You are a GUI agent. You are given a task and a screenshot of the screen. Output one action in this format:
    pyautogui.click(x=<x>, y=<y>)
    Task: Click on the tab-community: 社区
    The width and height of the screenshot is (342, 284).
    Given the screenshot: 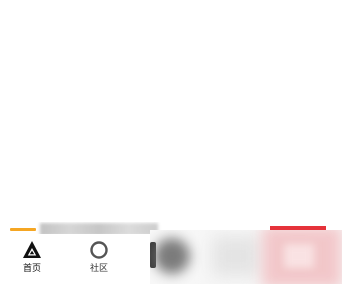 What is the action you would take?
    pyautogui.click(x=99, y=259)
    